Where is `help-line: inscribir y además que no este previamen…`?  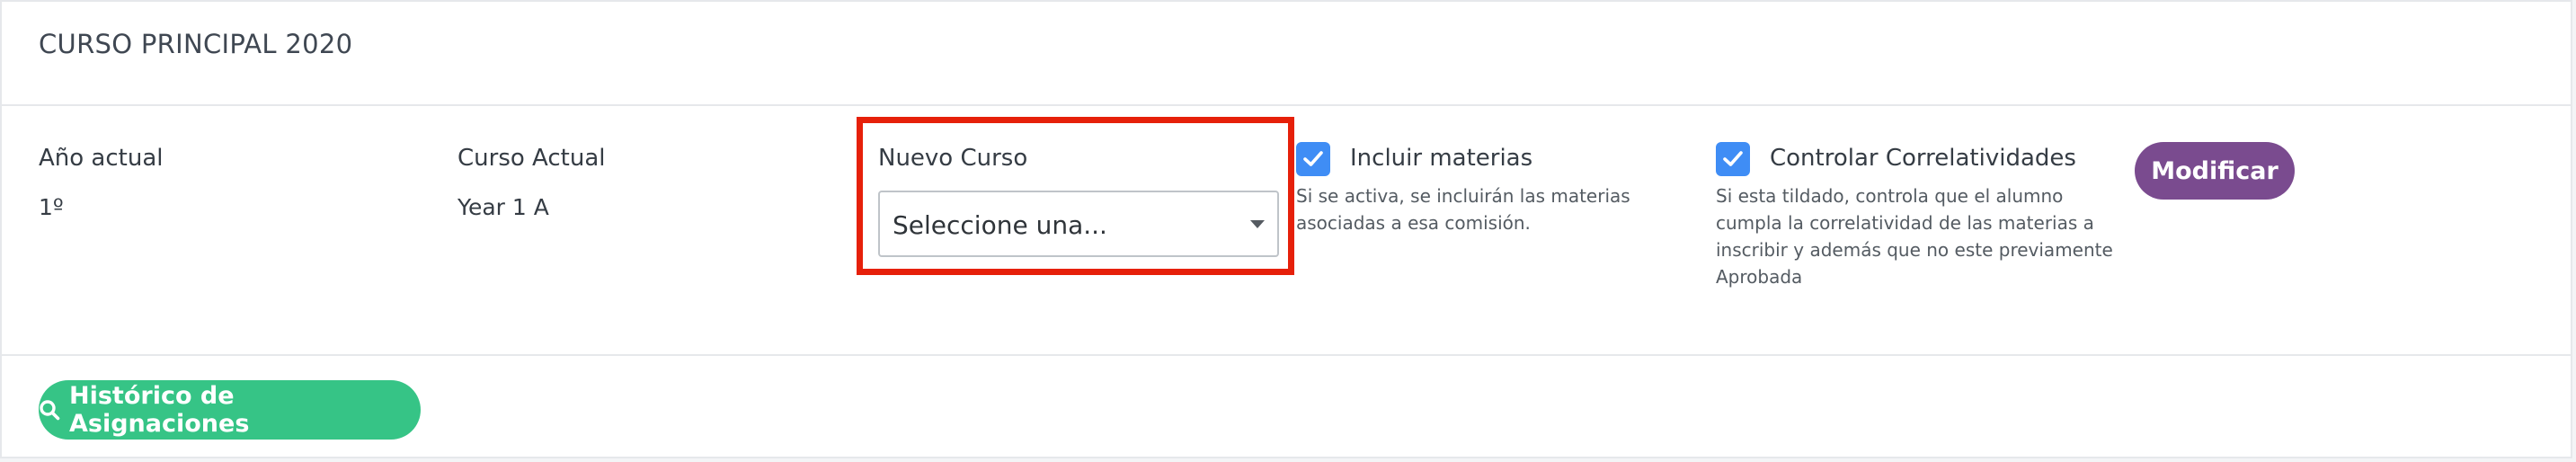
help-line: inscribir y además que no este previamen… is located at coordinates (1915, 250).